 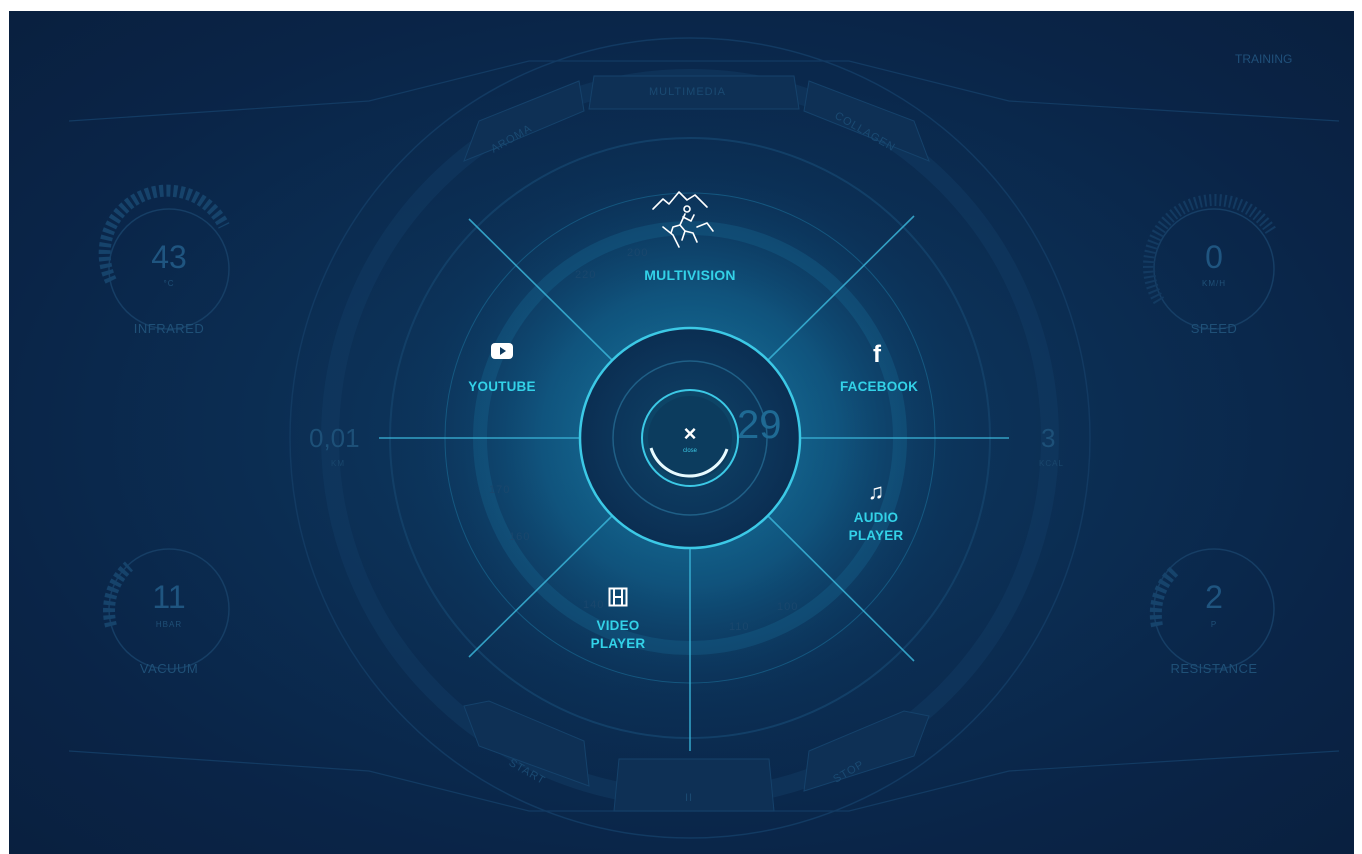 What do you see at coordinates (1214, 597) in the screenshot?
I see `gauge-value: 2` at bounding box center [1214, 597].